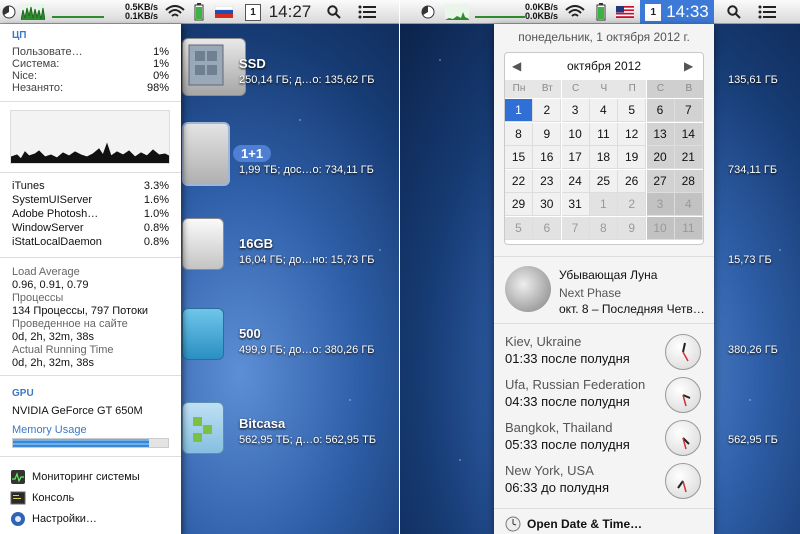 The image size is (800, 534). Describe the element at coordinates (660, 181) in the screenshot. I see `calendar-day: 27` at that location.